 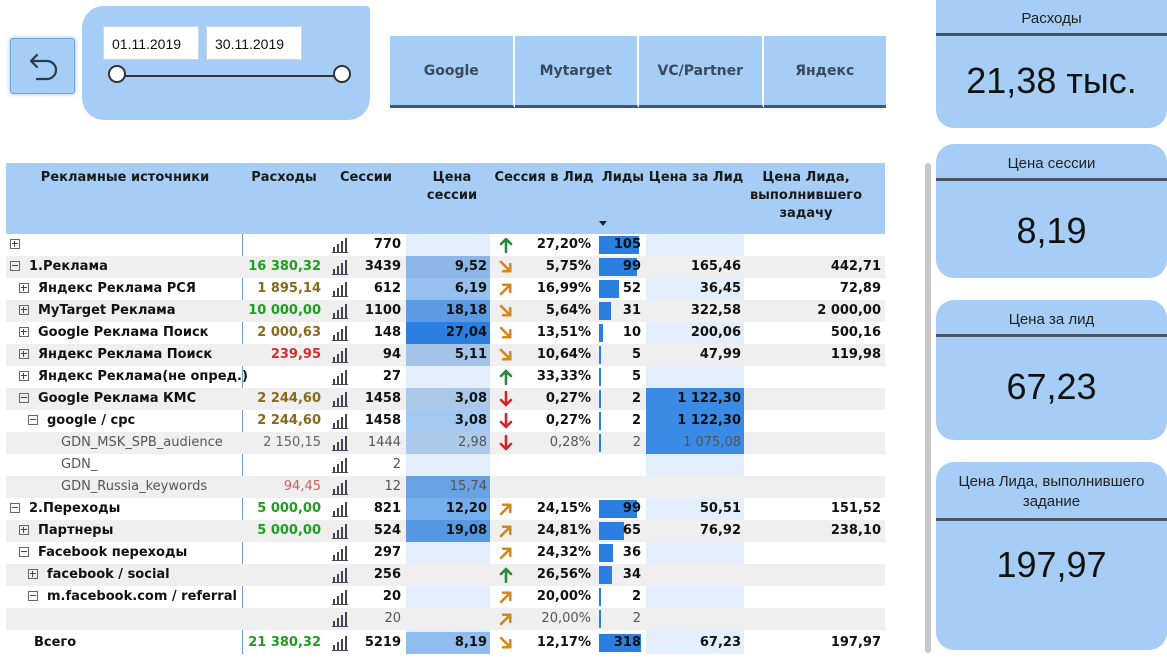 I want to click on row-conversion: 20,00%, so click(x=563, y=596).